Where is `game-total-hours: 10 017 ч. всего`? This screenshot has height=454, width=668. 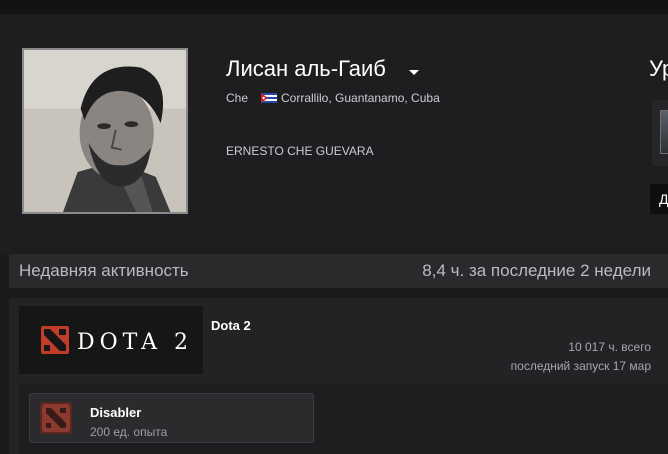 game-total-hours: 10 017 ч. всего is located at coordinates (609, 347).